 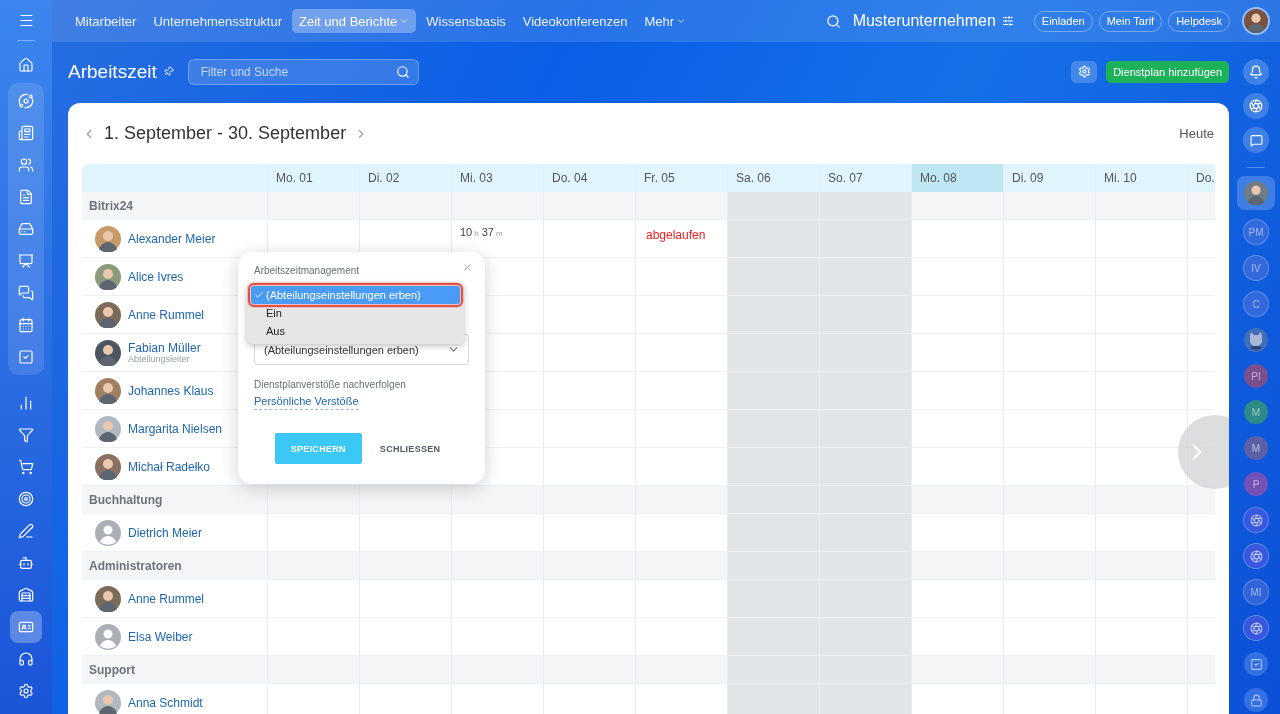 I want to click on nav-tab: Unternehmensstruktur, so click(x=218, y=21).